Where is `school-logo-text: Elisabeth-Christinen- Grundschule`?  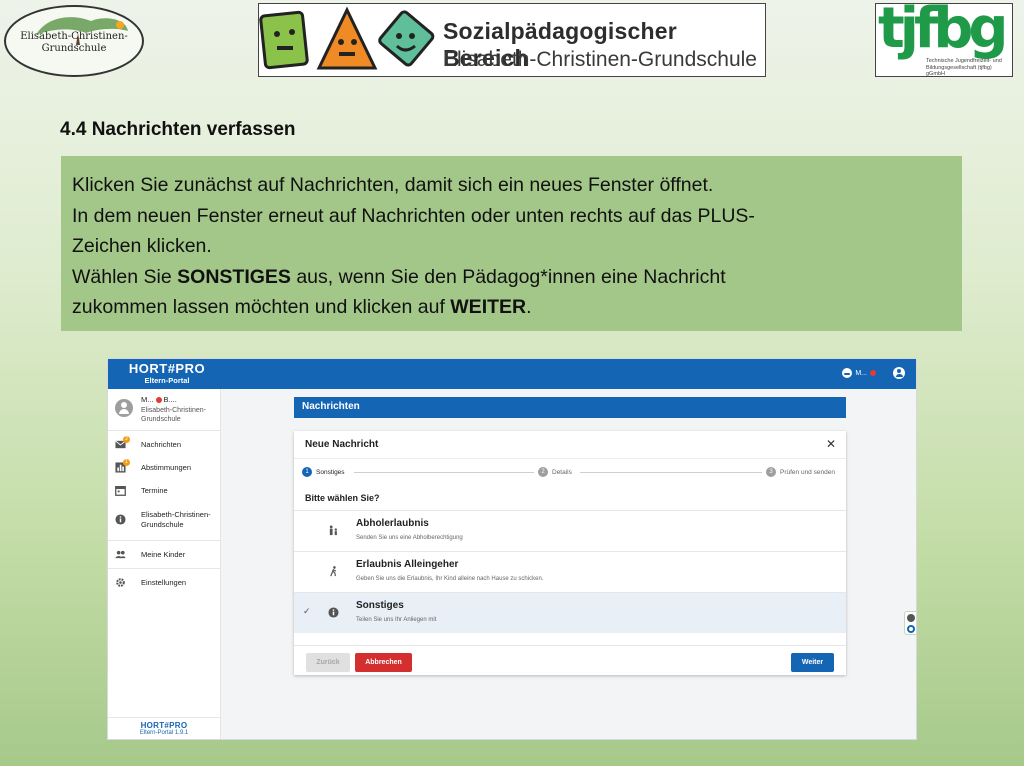
school-logo-text: Elisabeth-Christinen- Grundschule is located at coordinates (74, 42).